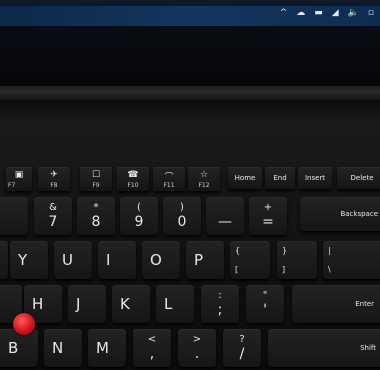  What do you see at coordinates (358, 178) in the screenshot?
I see `key-delete: Delete` at bounding box center [358, 178].